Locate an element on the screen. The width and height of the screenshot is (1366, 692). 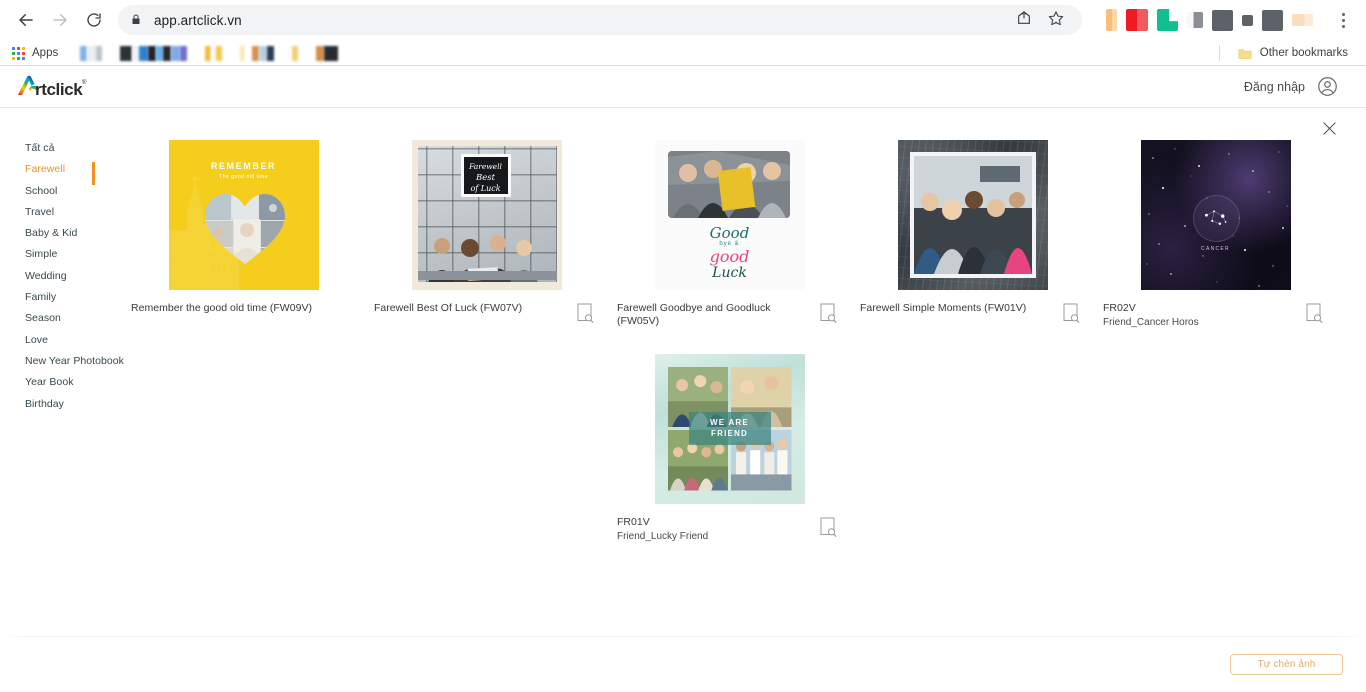
sidebar-item-birthday: Birthday is located at coordinates (72, 404).